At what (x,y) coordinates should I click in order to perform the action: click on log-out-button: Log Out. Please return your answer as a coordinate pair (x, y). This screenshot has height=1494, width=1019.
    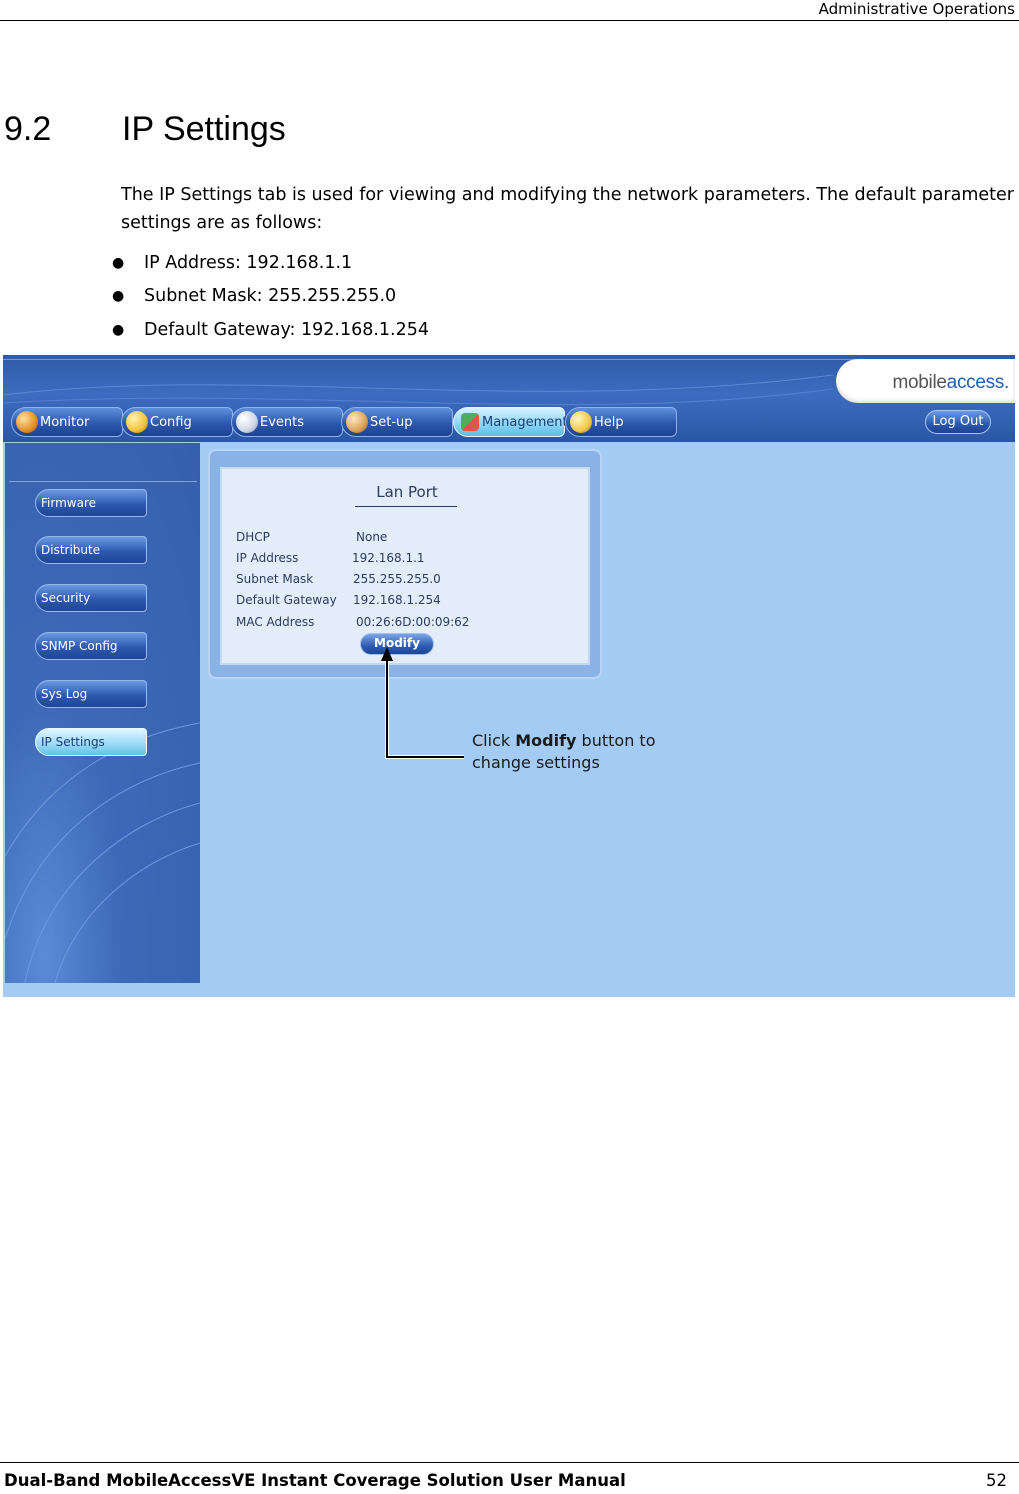
    Looking at the image, I should click on (958, 422).